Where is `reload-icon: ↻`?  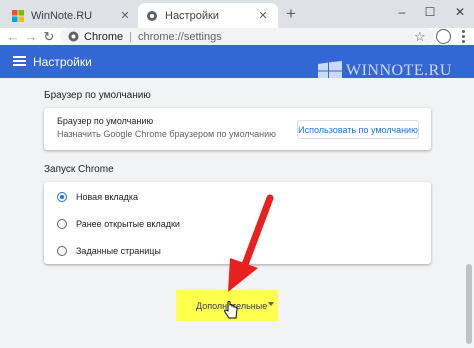 reload-icon: ↻ is located at coordinates (49, 36).